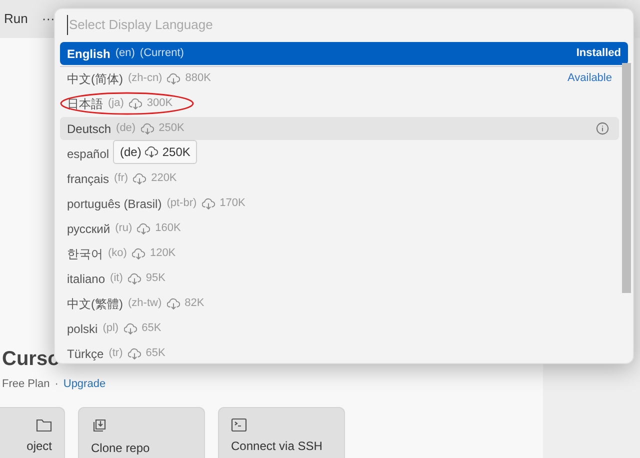 The image size is (640, 458). I want to click on language-item: 中文(繁體) (zh-tw) 82K, so click(136, 303).